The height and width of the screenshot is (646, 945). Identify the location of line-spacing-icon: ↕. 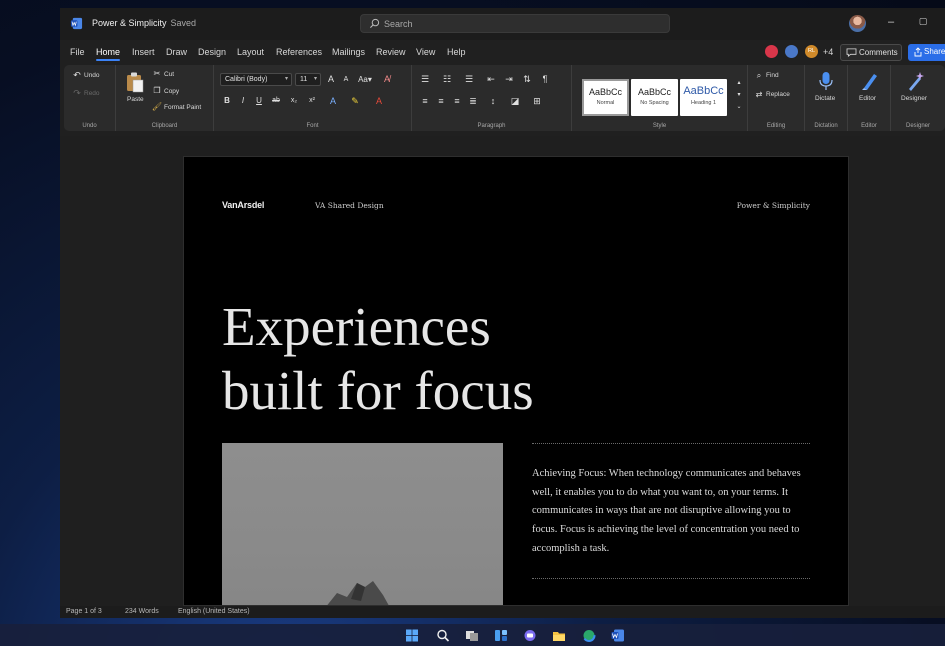
(493, 101).